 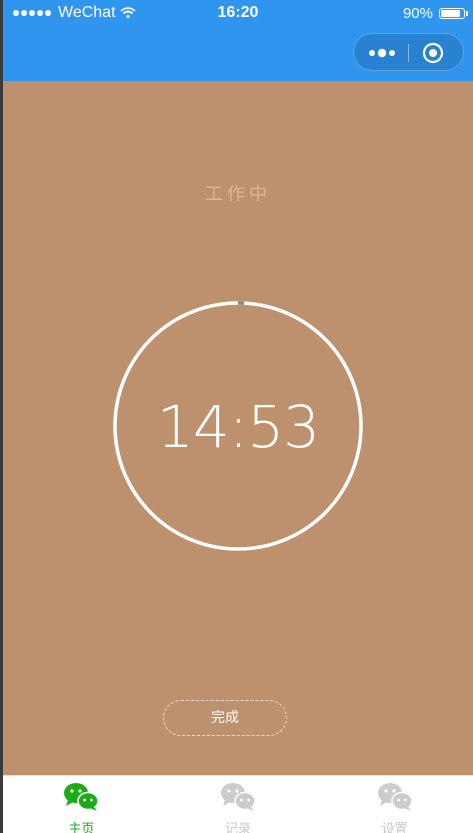 I want to click on time-remaining: 14:53, so click(x=238, y=427).